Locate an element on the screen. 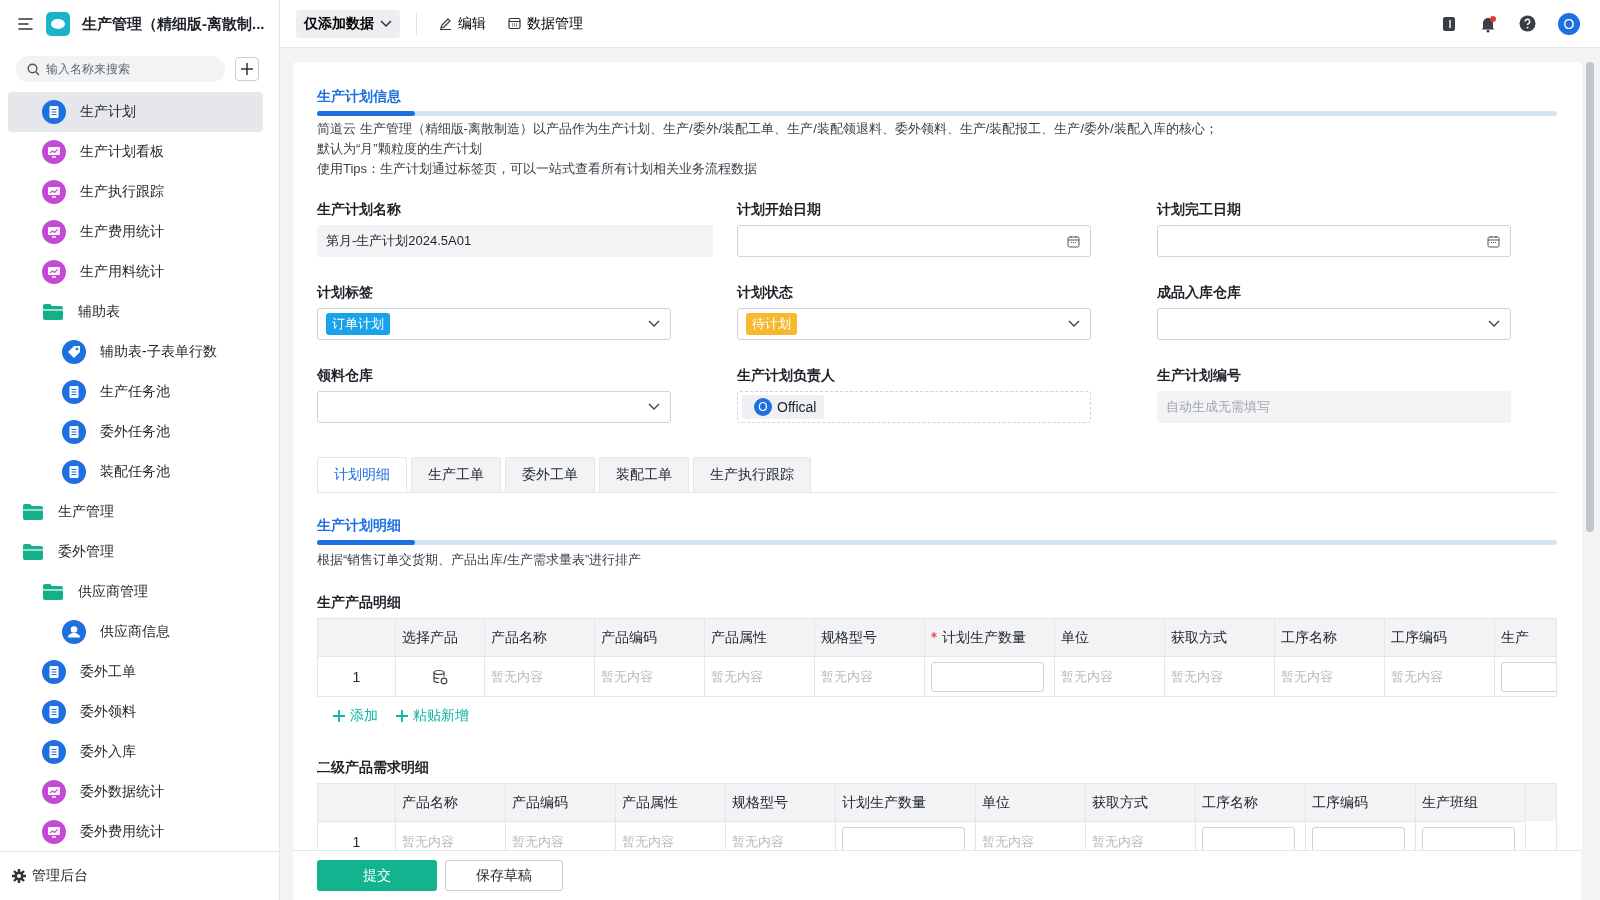 This screenshot has width=1600, height=900. notification-icon is located at coordinates (1488, 23).